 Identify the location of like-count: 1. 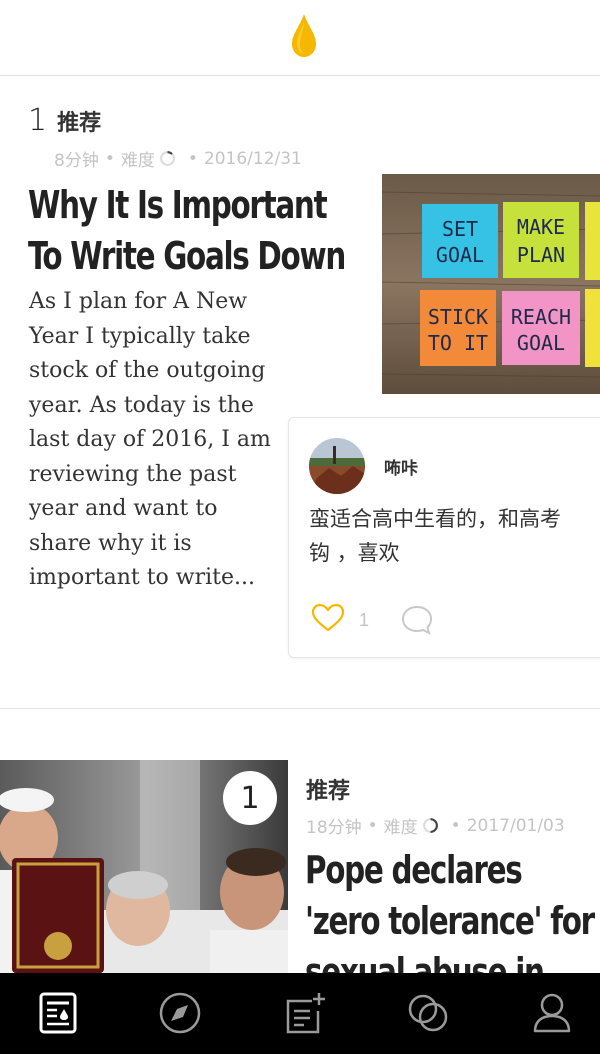
(364, 620).